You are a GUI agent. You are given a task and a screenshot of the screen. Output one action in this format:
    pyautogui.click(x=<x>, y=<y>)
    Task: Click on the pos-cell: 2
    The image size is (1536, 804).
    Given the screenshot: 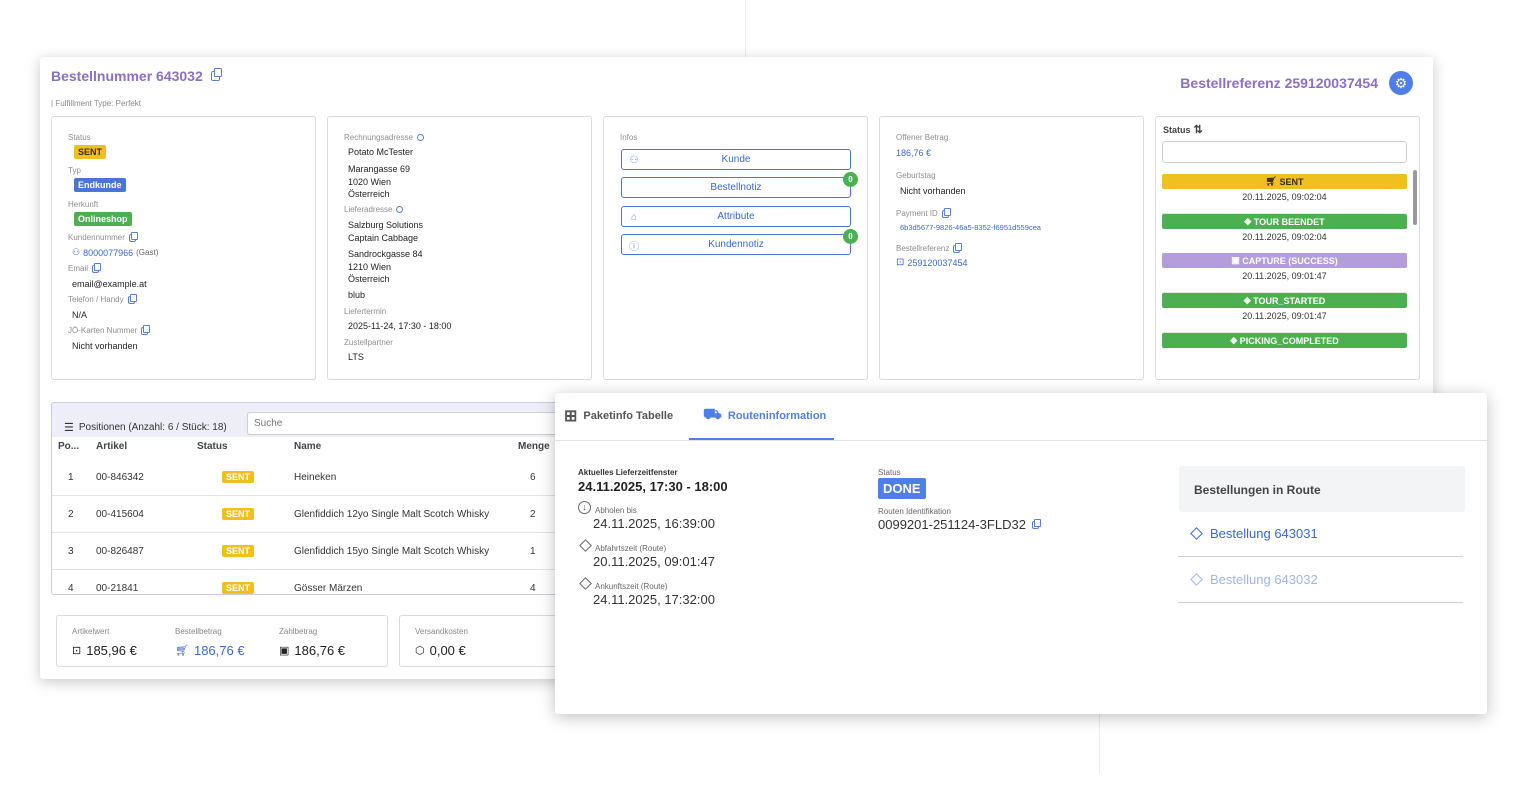 What is the action you would take?
    pyautogui.click(x=71, y=514)
    